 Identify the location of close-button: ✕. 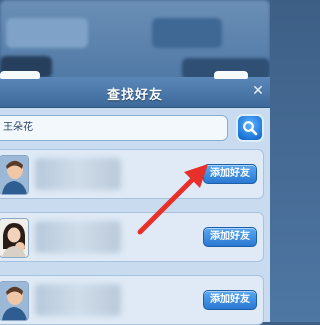
(258, 91).